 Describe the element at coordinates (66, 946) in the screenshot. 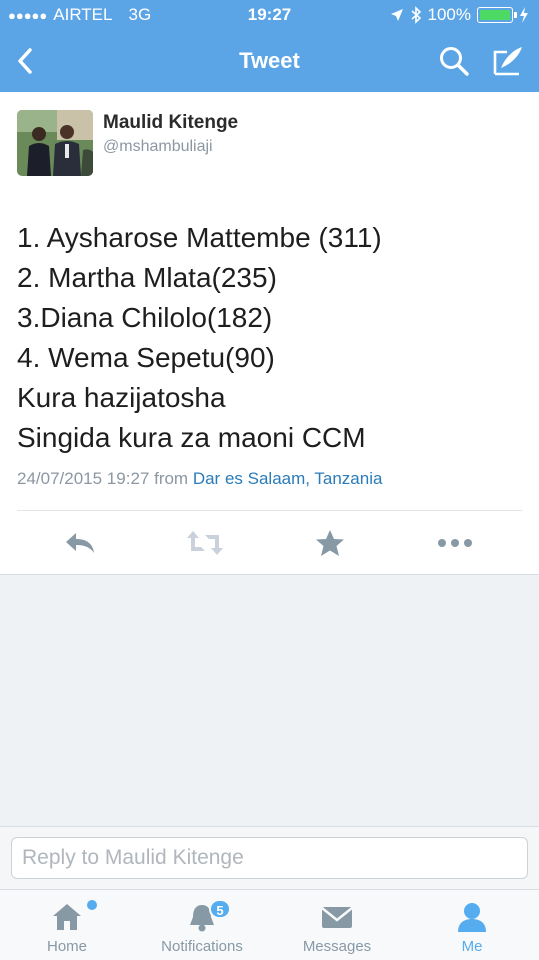

I see `tab-label: Home` at that location.